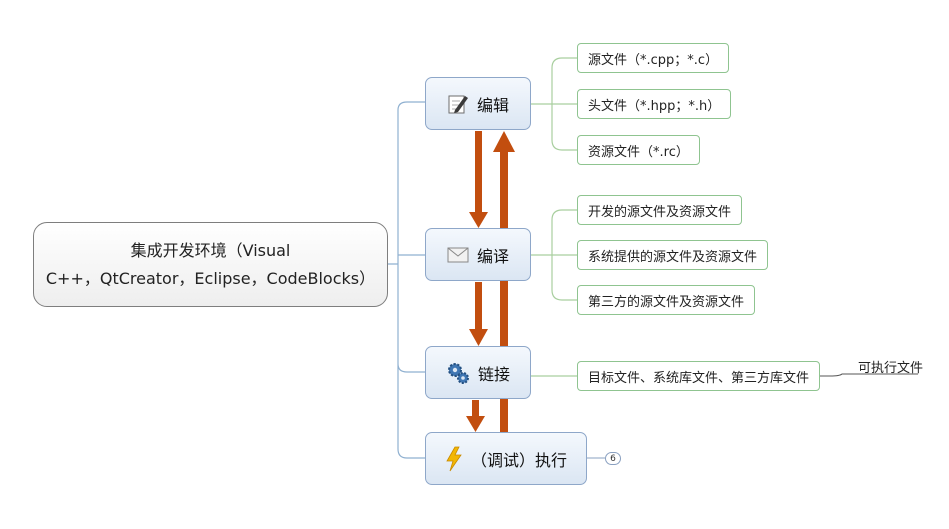 This screenshot has height=529, width=949. Describe the element at coordinates (406, 280) in the screenshot. I see `connector-root-trunk` at that location.